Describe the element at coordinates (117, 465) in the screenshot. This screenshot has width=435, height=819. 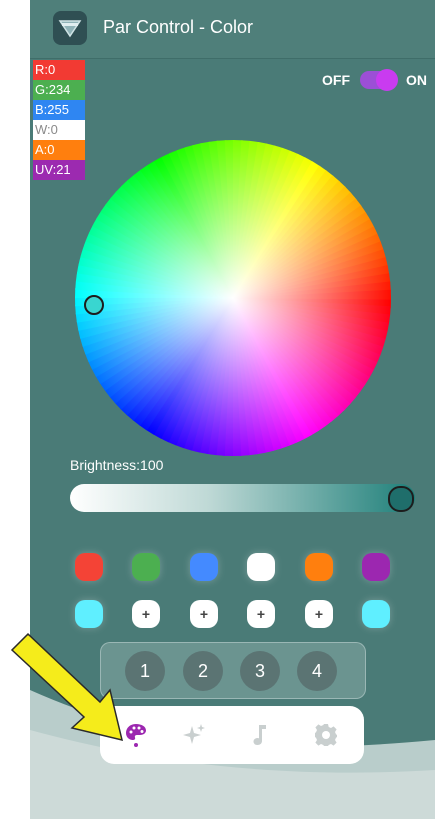
I see `brightness-label: Brightness:100` at that location.